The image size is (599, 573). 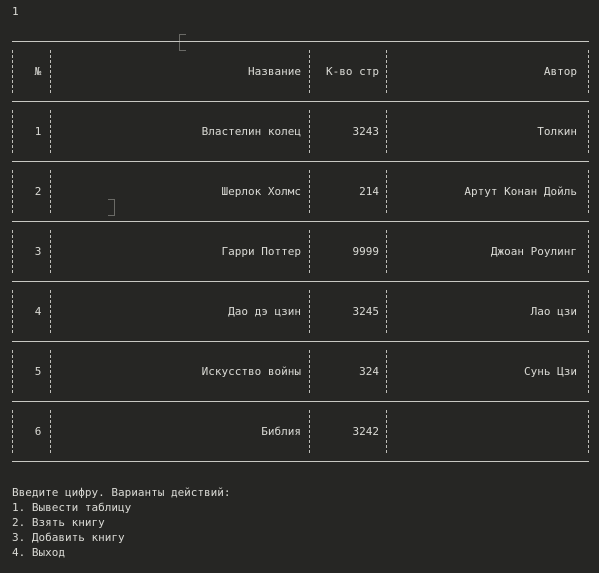 What do you see at coordinates (251, 371) in the screenshot?
I see `cell-name: Искусство войны` at bounding box center [251, 371].